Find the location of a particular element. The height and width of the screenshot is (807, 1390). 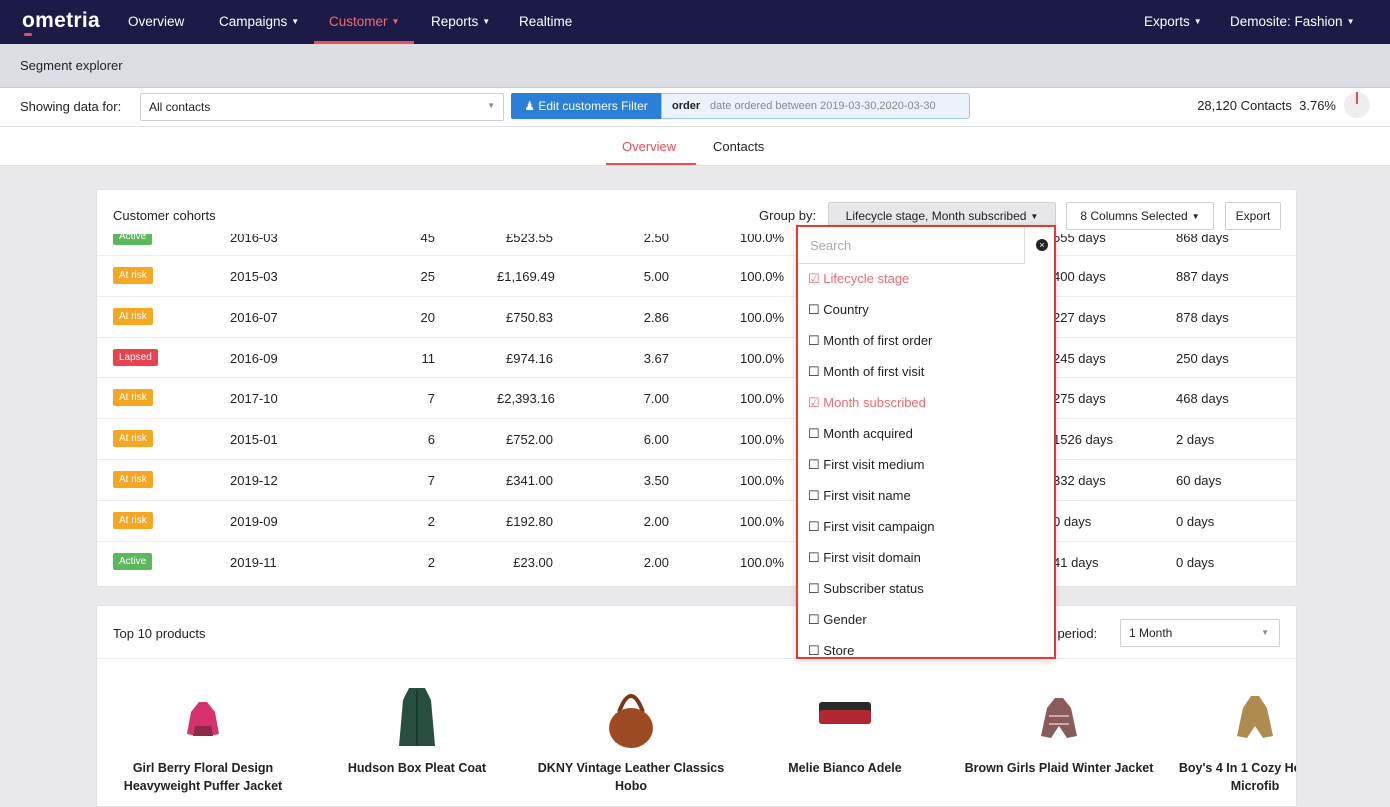

divider is located at coordinates (696, 658).